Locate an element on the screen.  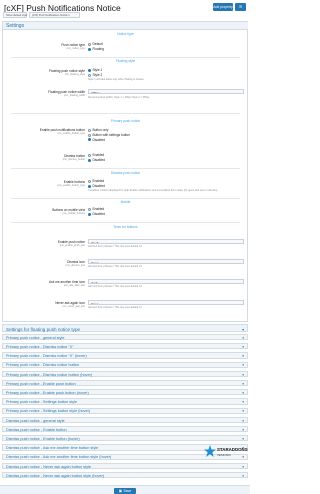
dismiss-button-label: Dismiss button pnn_dismiss_button is located at coordinates (73, 157).